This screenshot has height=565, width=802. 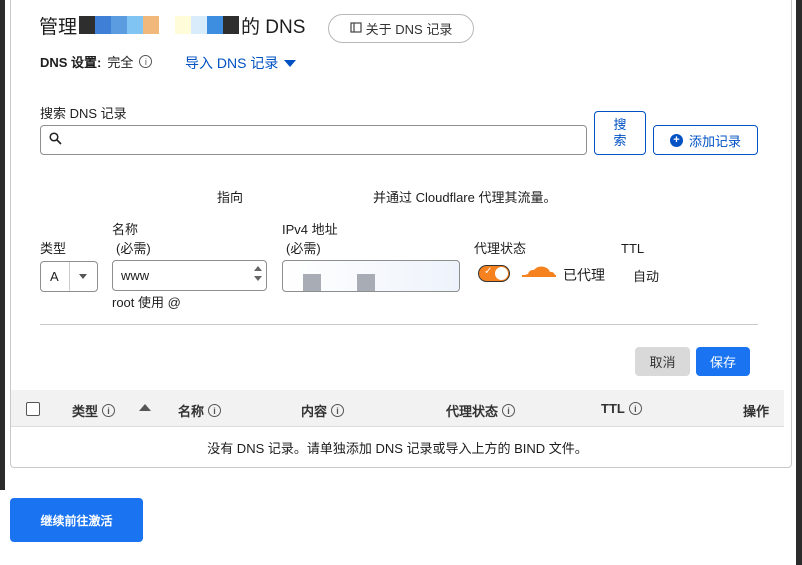 What do you see at coordinates (646, 275) in the screenshot?
I see `ttl-value: 自动` at bounding box center [646, 275].